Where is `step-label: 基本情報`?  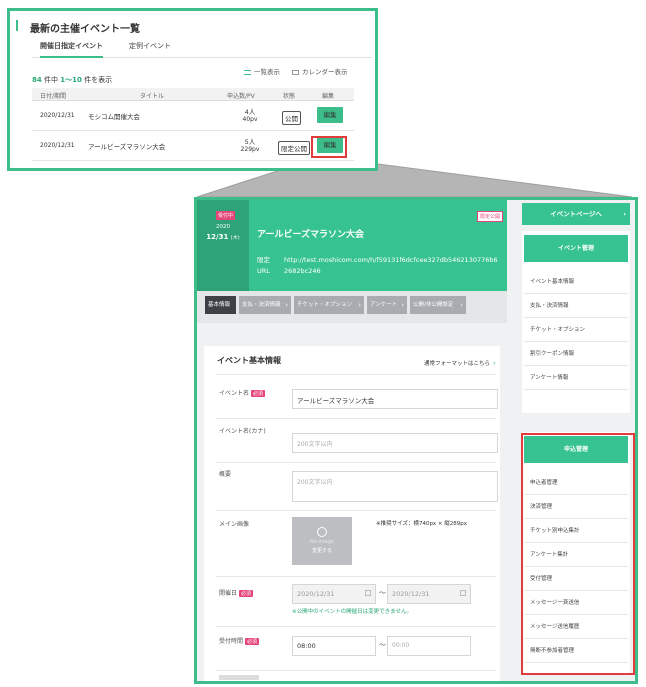 step-label: 基本情報 is located at coordinates (219, 305).